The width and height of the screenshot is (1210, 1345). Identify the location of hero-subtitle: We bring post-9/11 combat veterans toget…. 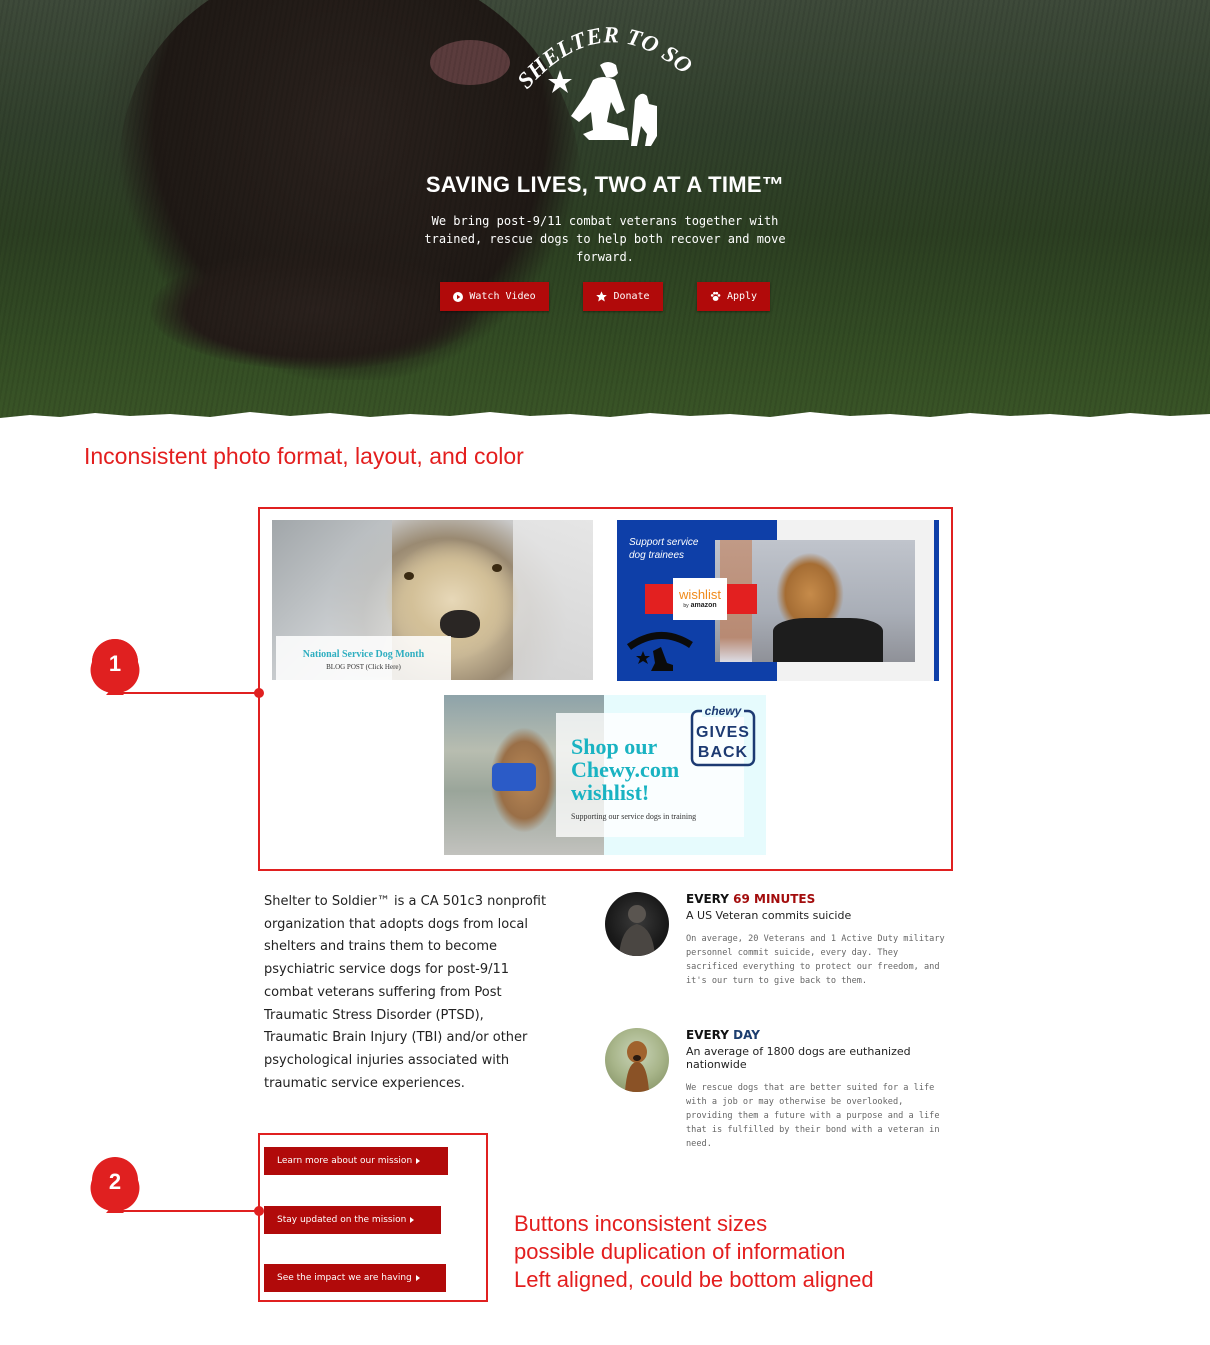
(605, 239).